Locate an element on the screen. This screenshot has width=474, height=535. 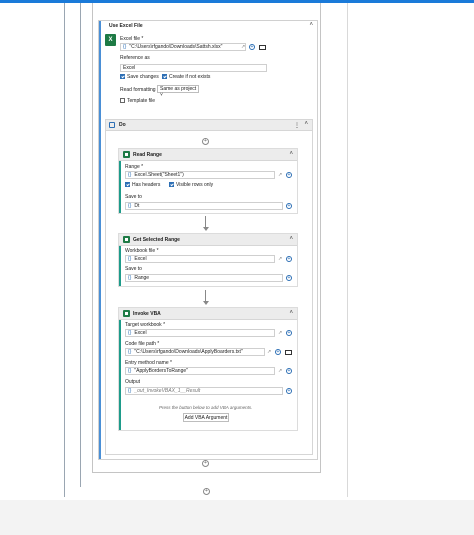
excel-file-label: Excel file * is located at coordinates (132, 39).